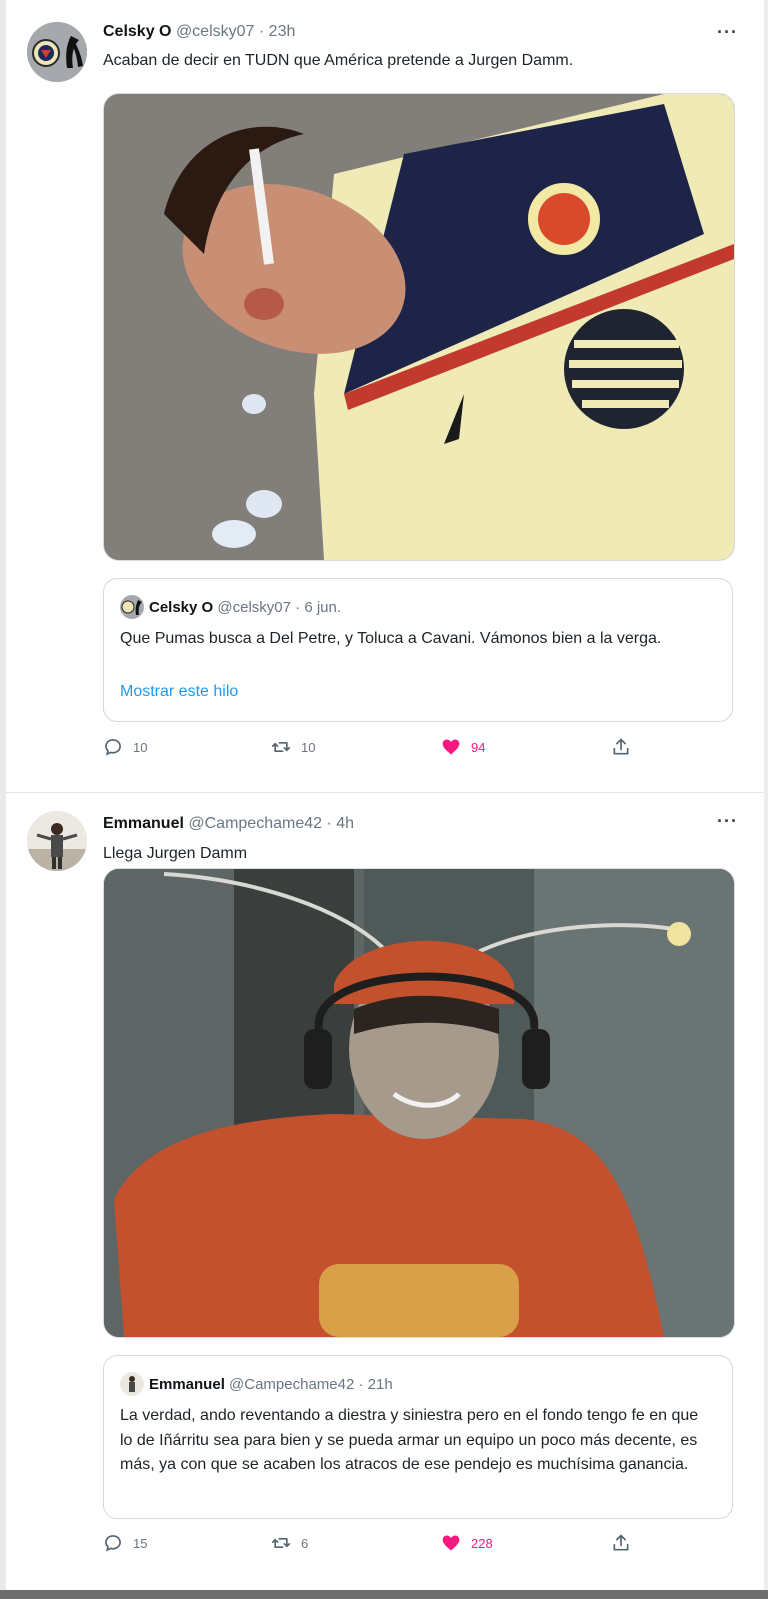  Describe the element at coordinates (383, 1546) in the screenshot. I see `tweet-actions: 15 6 228` at that location.